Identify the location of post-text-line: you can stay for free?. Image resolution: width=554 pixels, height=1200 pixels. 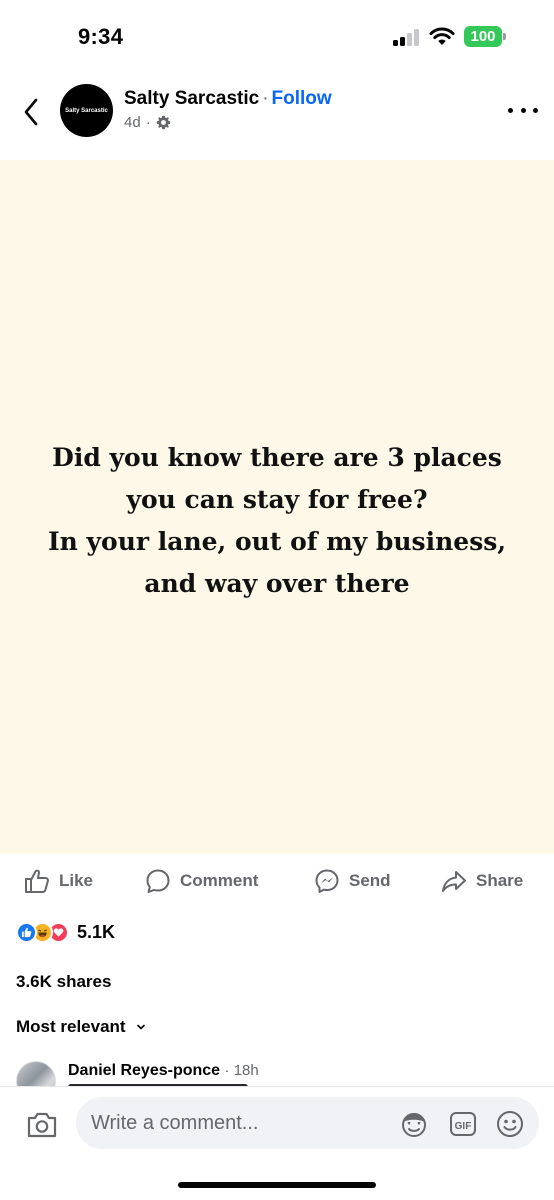
(277, 499).